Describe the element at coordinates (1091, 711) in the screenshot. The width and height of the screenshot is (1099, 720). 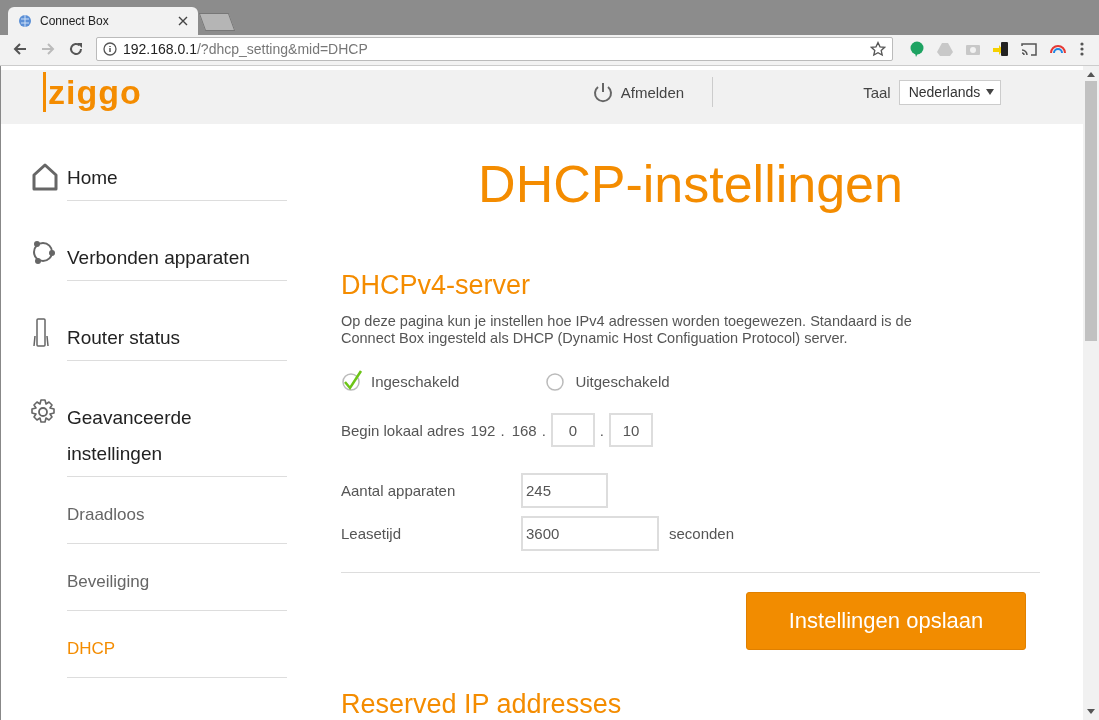
I see `scroll-down-icon` at that location.